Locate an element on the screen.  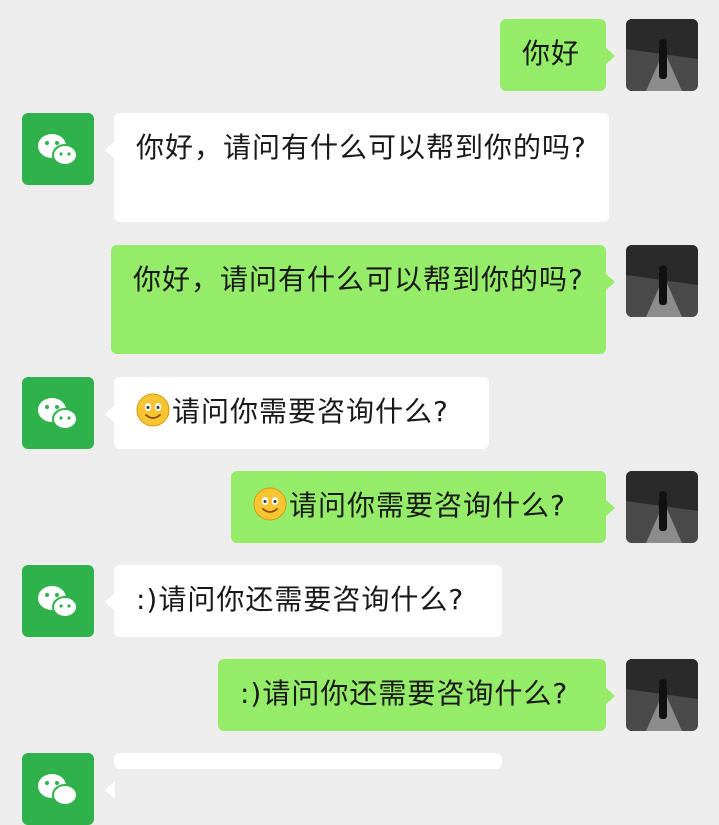
message-bubble-bot: :)请问你还需要咨询什么? is located at coordinates (303, 601).